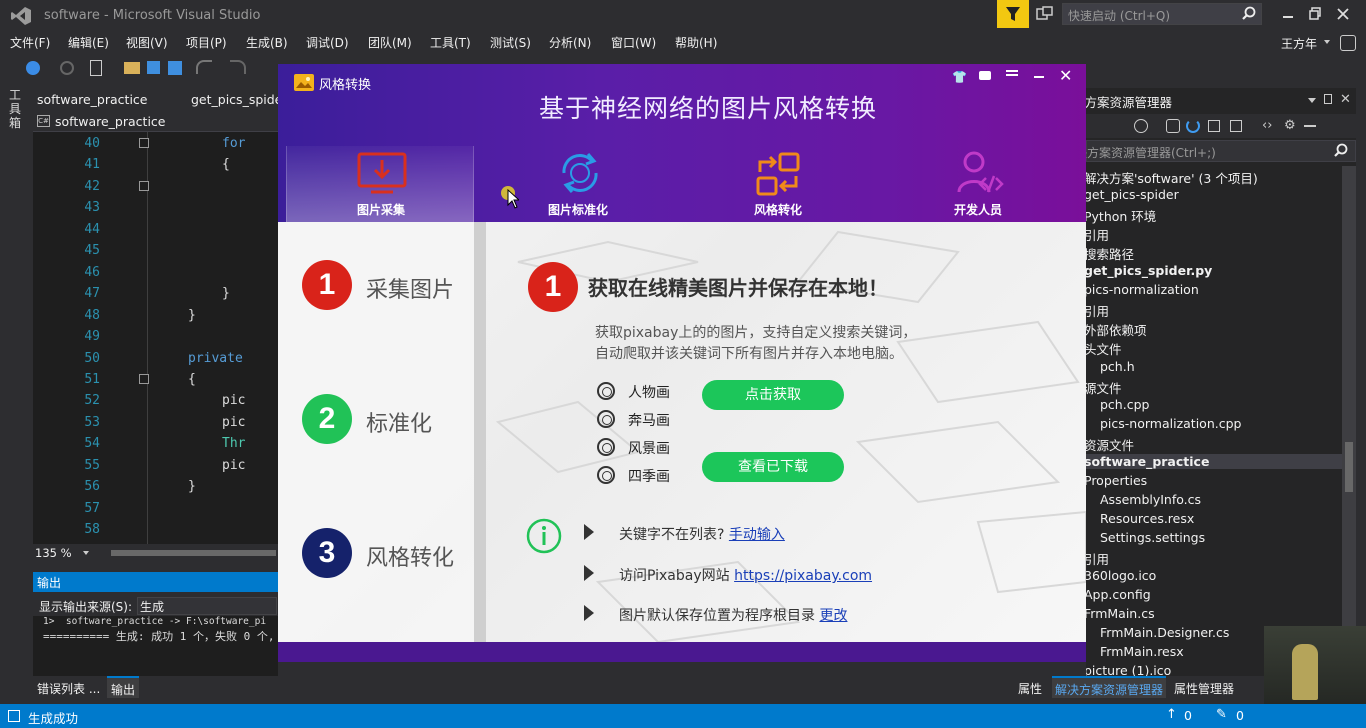 The height and width of the screenshot is (728, 1366). Describe the element at coordinates (985, 75) in the screenshot. I see `message-icon` at that location.